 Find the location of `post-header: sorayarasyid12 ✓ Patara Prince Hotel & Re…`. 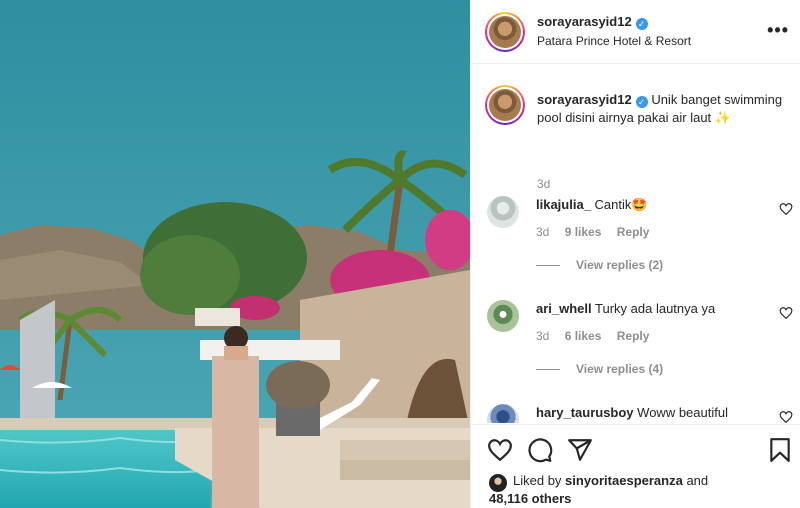

post-header: sorayarasyid12 ✓ Patara Prince Hotel & Re… is located at coordinates (635, 32).